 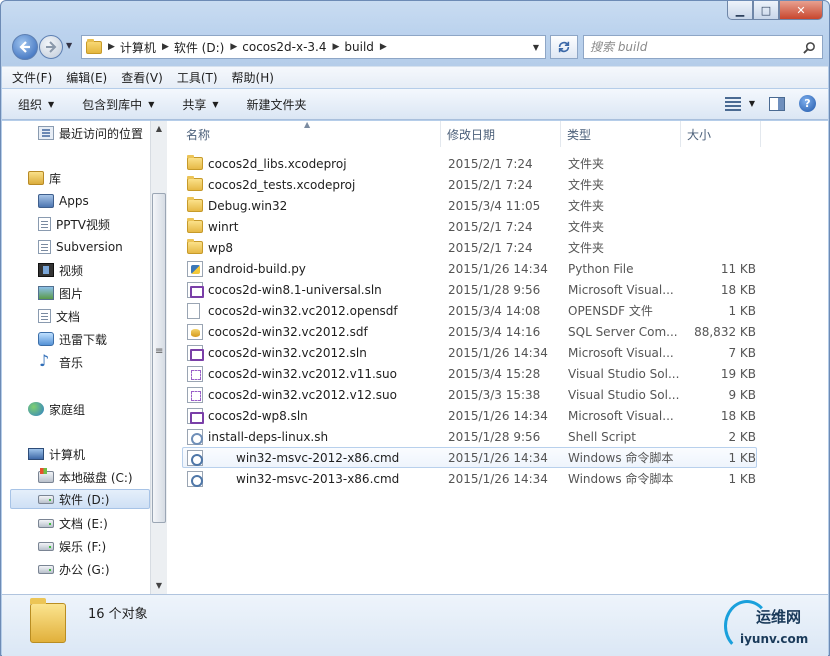 I want to click on menu-help: 帮助(H), so click(x=253, y=77).